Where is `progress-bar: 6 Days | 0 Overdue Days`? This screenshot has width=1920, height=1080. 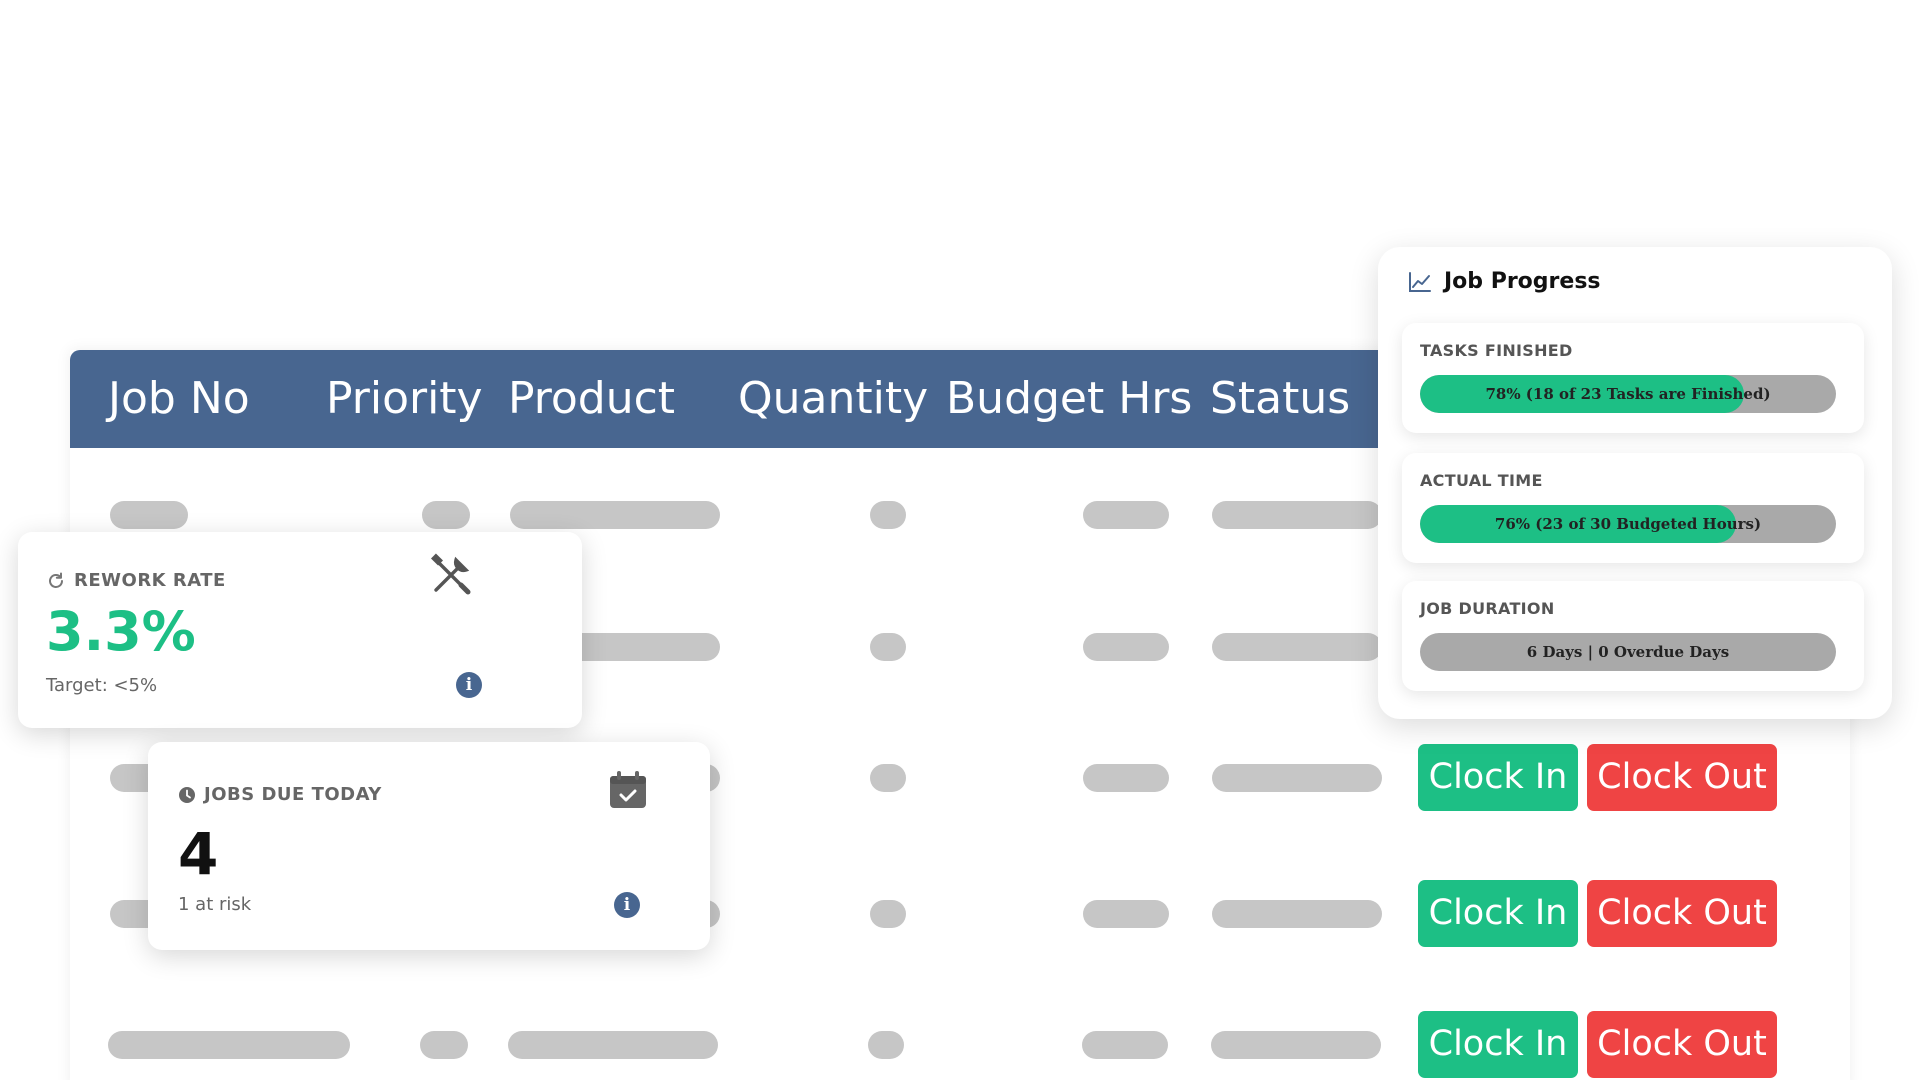 progress-bar: 6 Days | 0 Overdue Days is located at coordinates (1628, 652).